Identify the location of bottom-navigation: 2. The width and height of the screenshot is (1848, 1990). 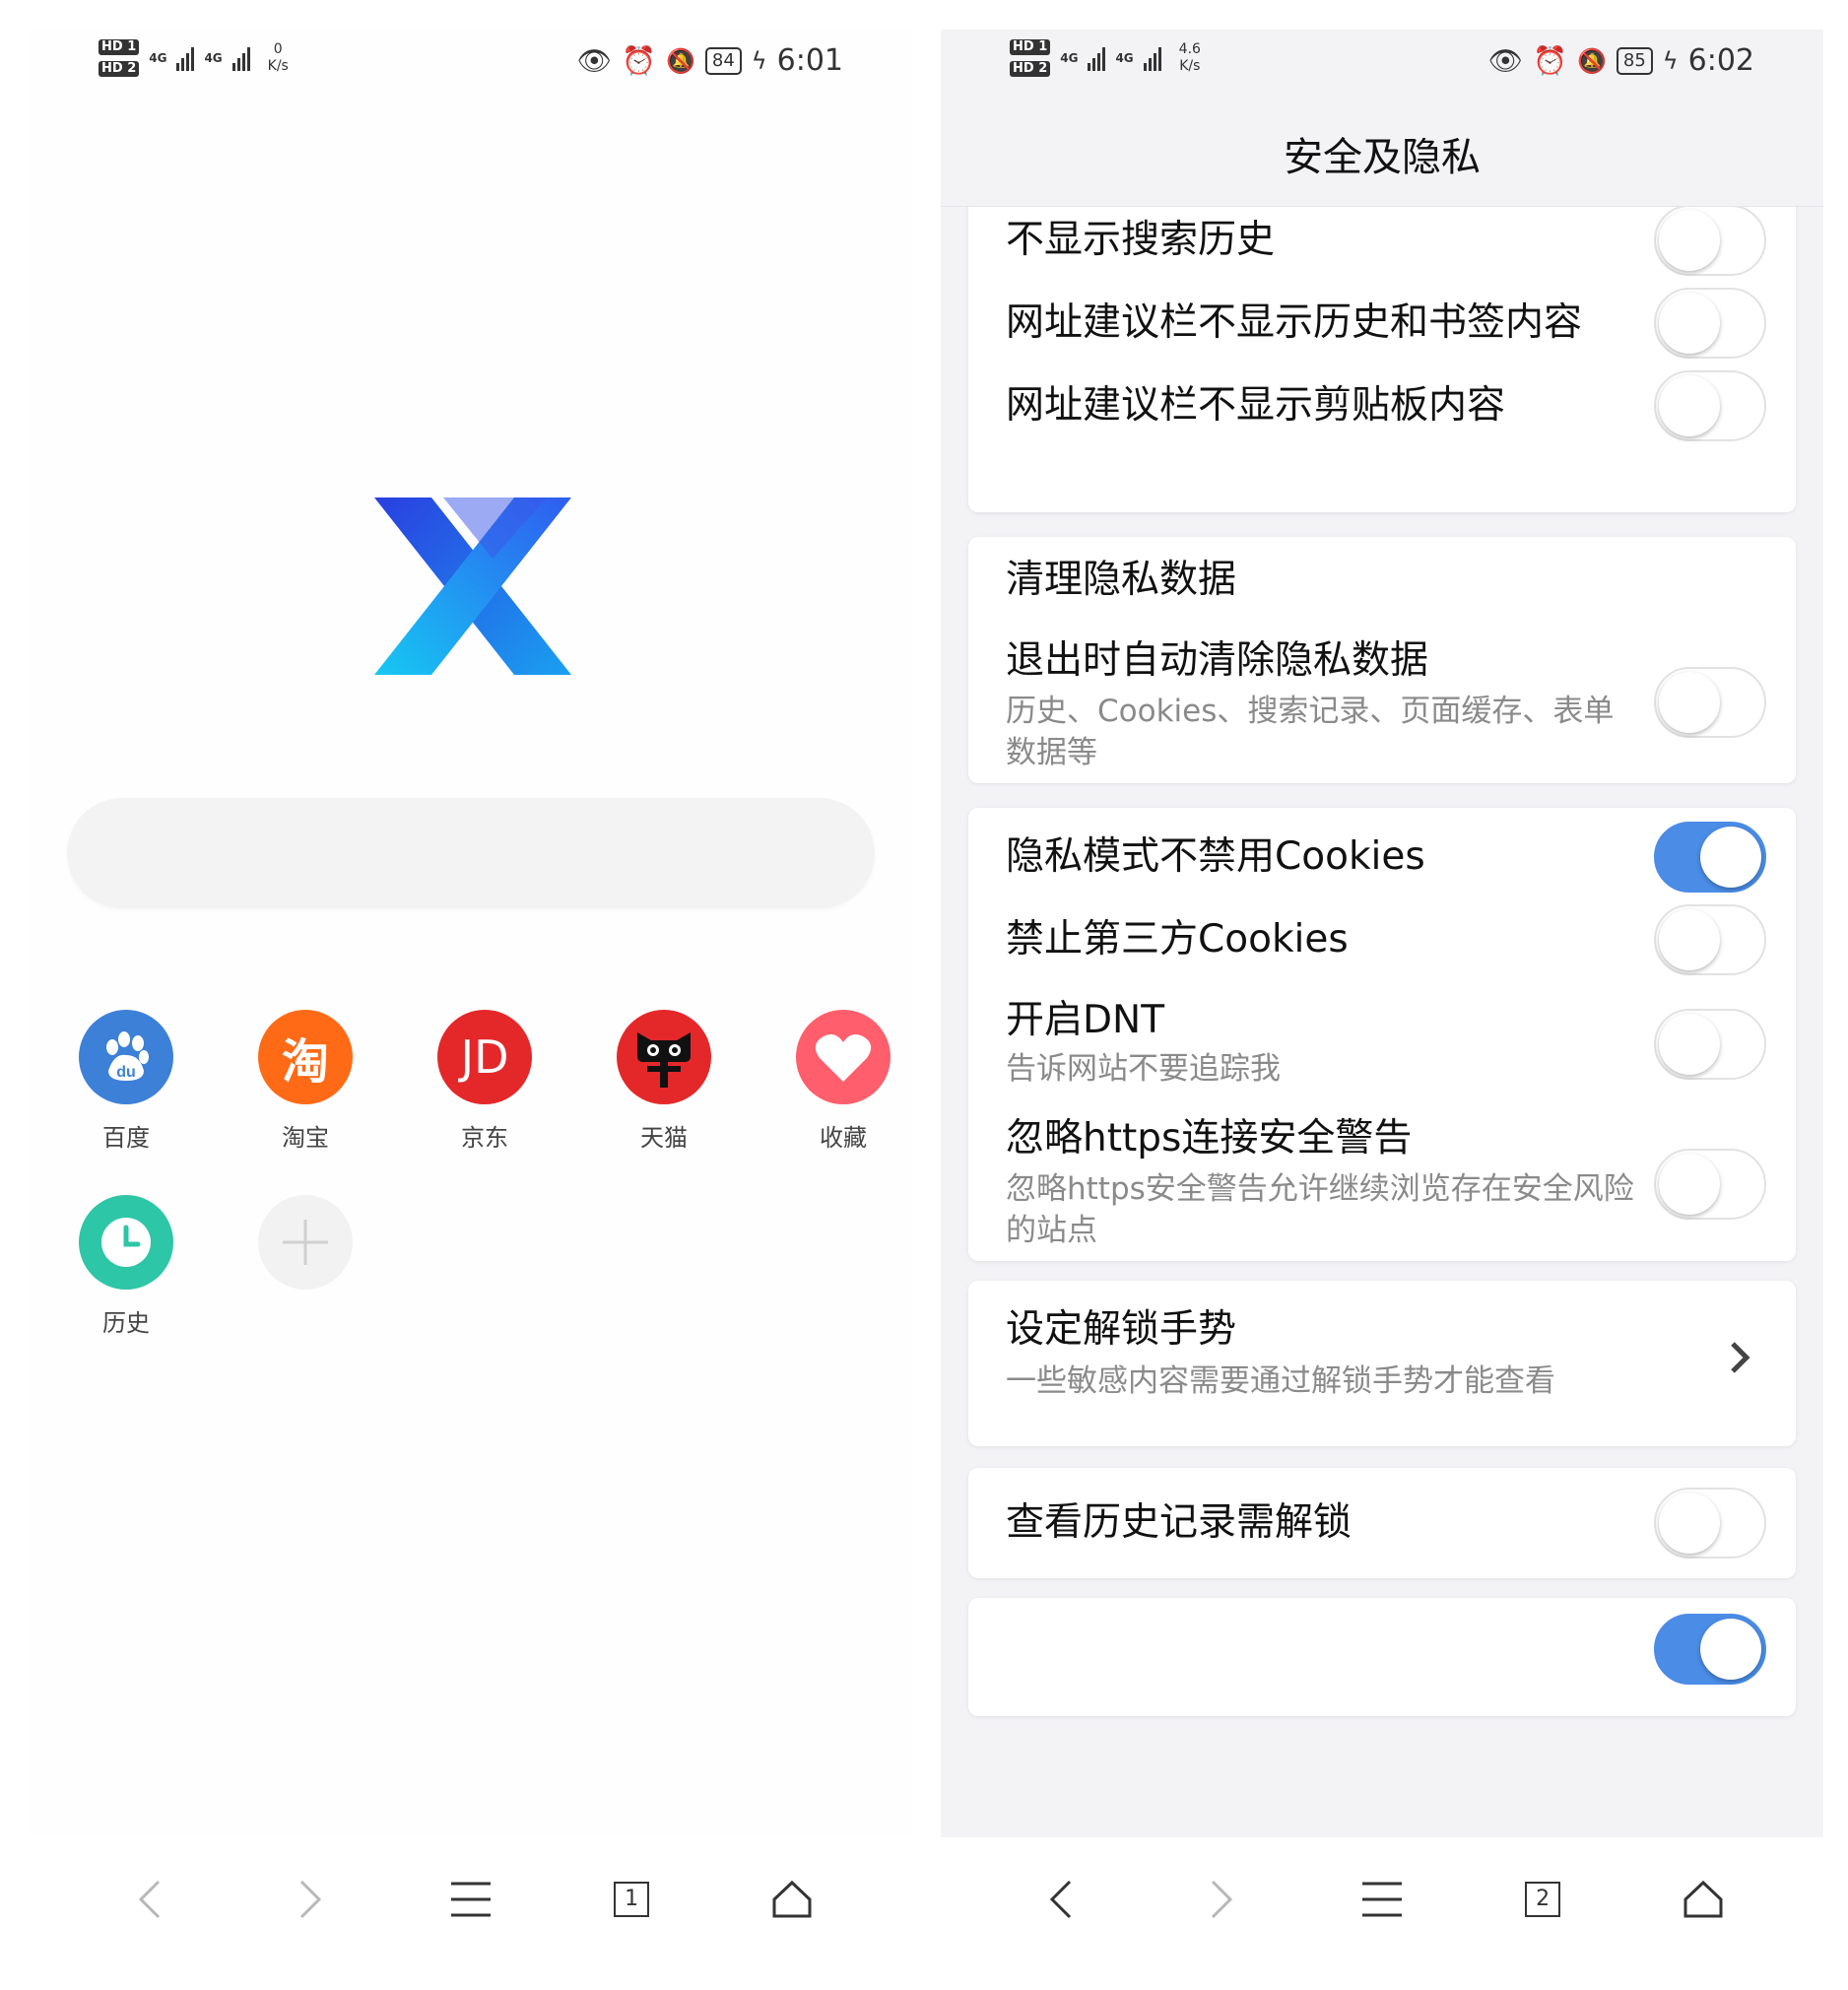
(1382, 1898).